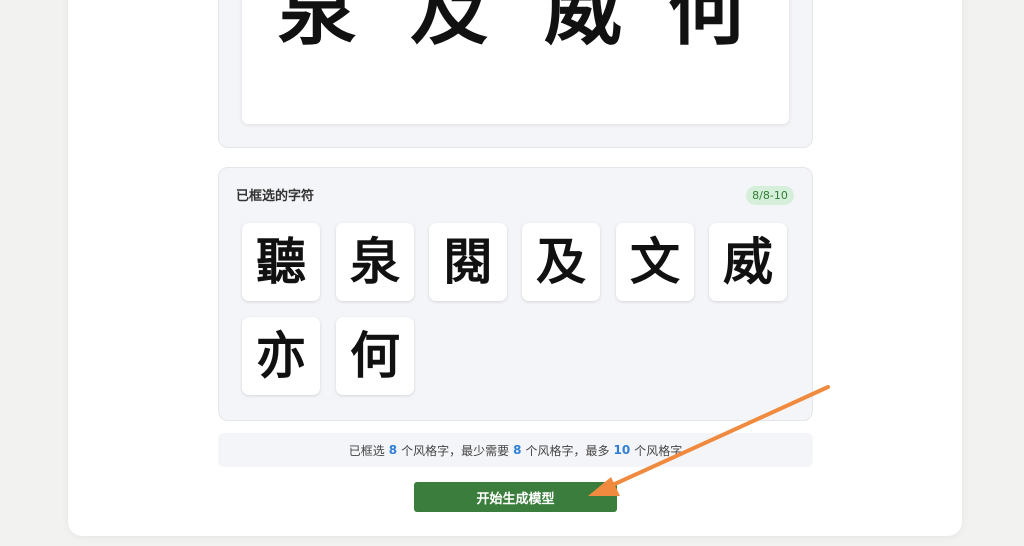  I want to click on character-glyph: 威, so click(748, 261).